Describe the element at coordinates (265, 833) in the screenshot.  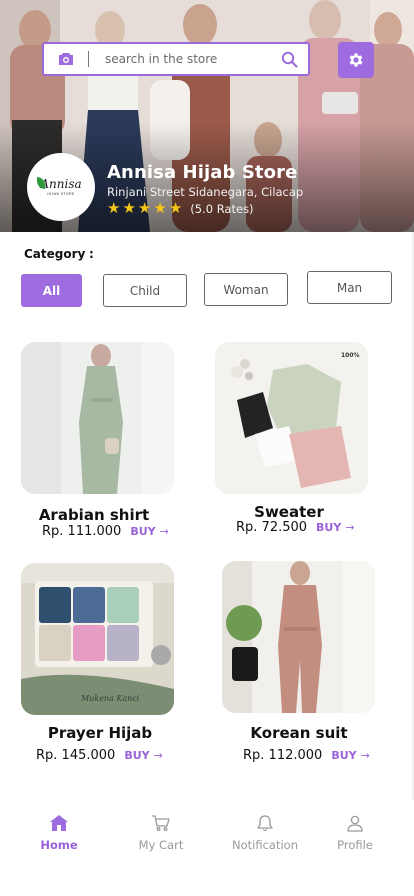
I see `nav-notification: Notification` at that location.